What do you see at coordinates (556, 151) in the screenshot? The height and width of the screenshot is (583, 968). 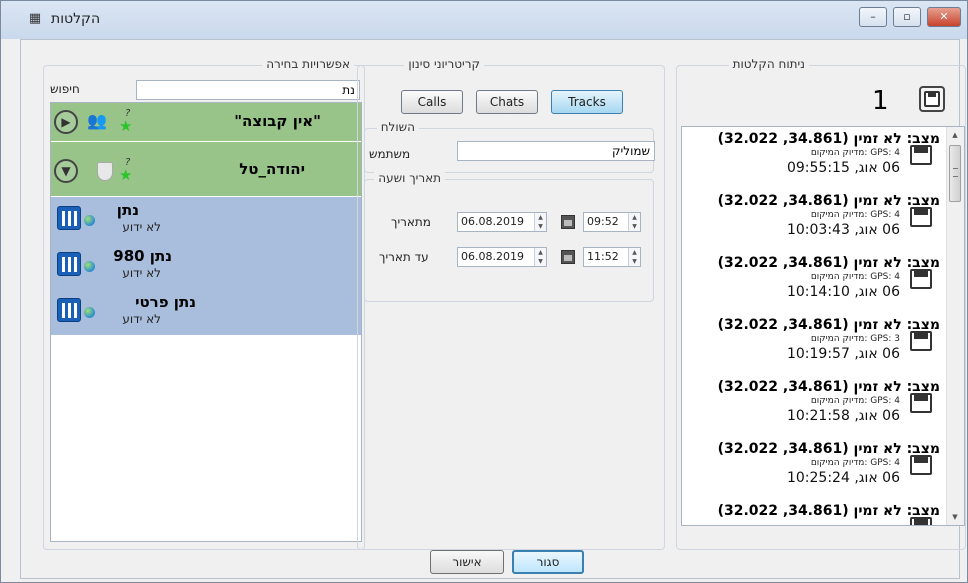 I see `user-input` at bounding box center [556, 151].